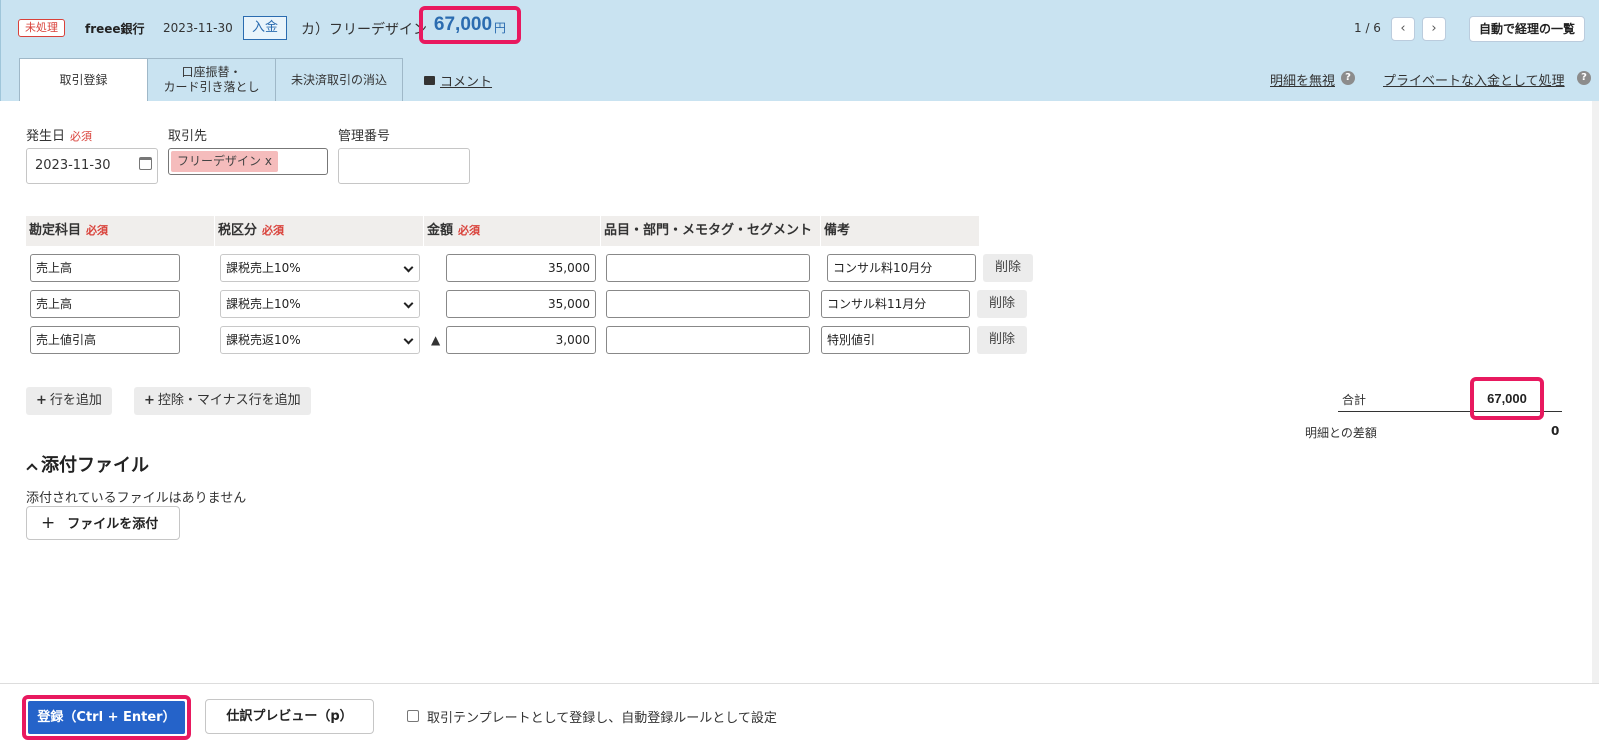 The width and height of the screenshot is (1599, 750). I want to click on private-deposit-link: プライベートな入金として処理, so click(1474, 79).